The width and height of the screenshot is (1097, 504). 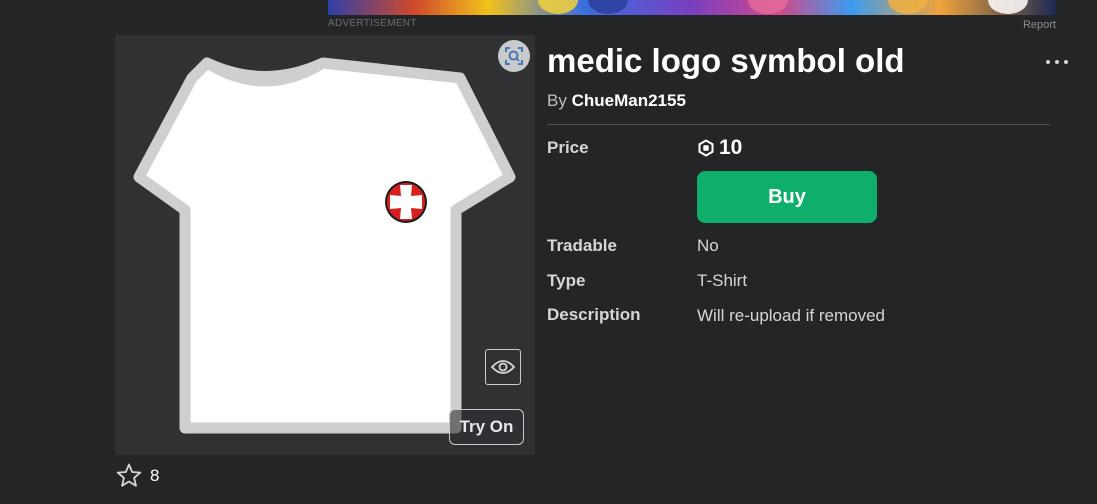 What do you see at coordinates (155, 475) in the screenshot?
I see `favorite-count: 8` at bounding box center [155, 475].